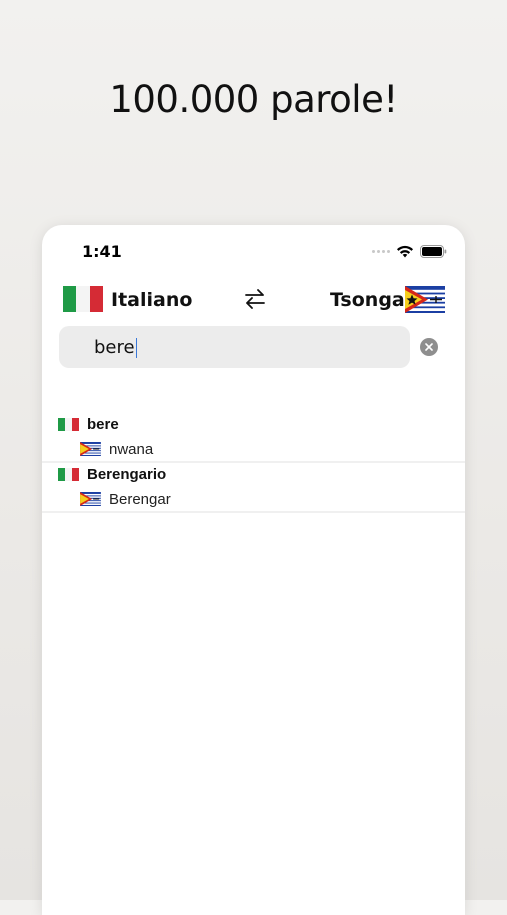  I want to click on result-item: bere nwana, so click(253, 438).